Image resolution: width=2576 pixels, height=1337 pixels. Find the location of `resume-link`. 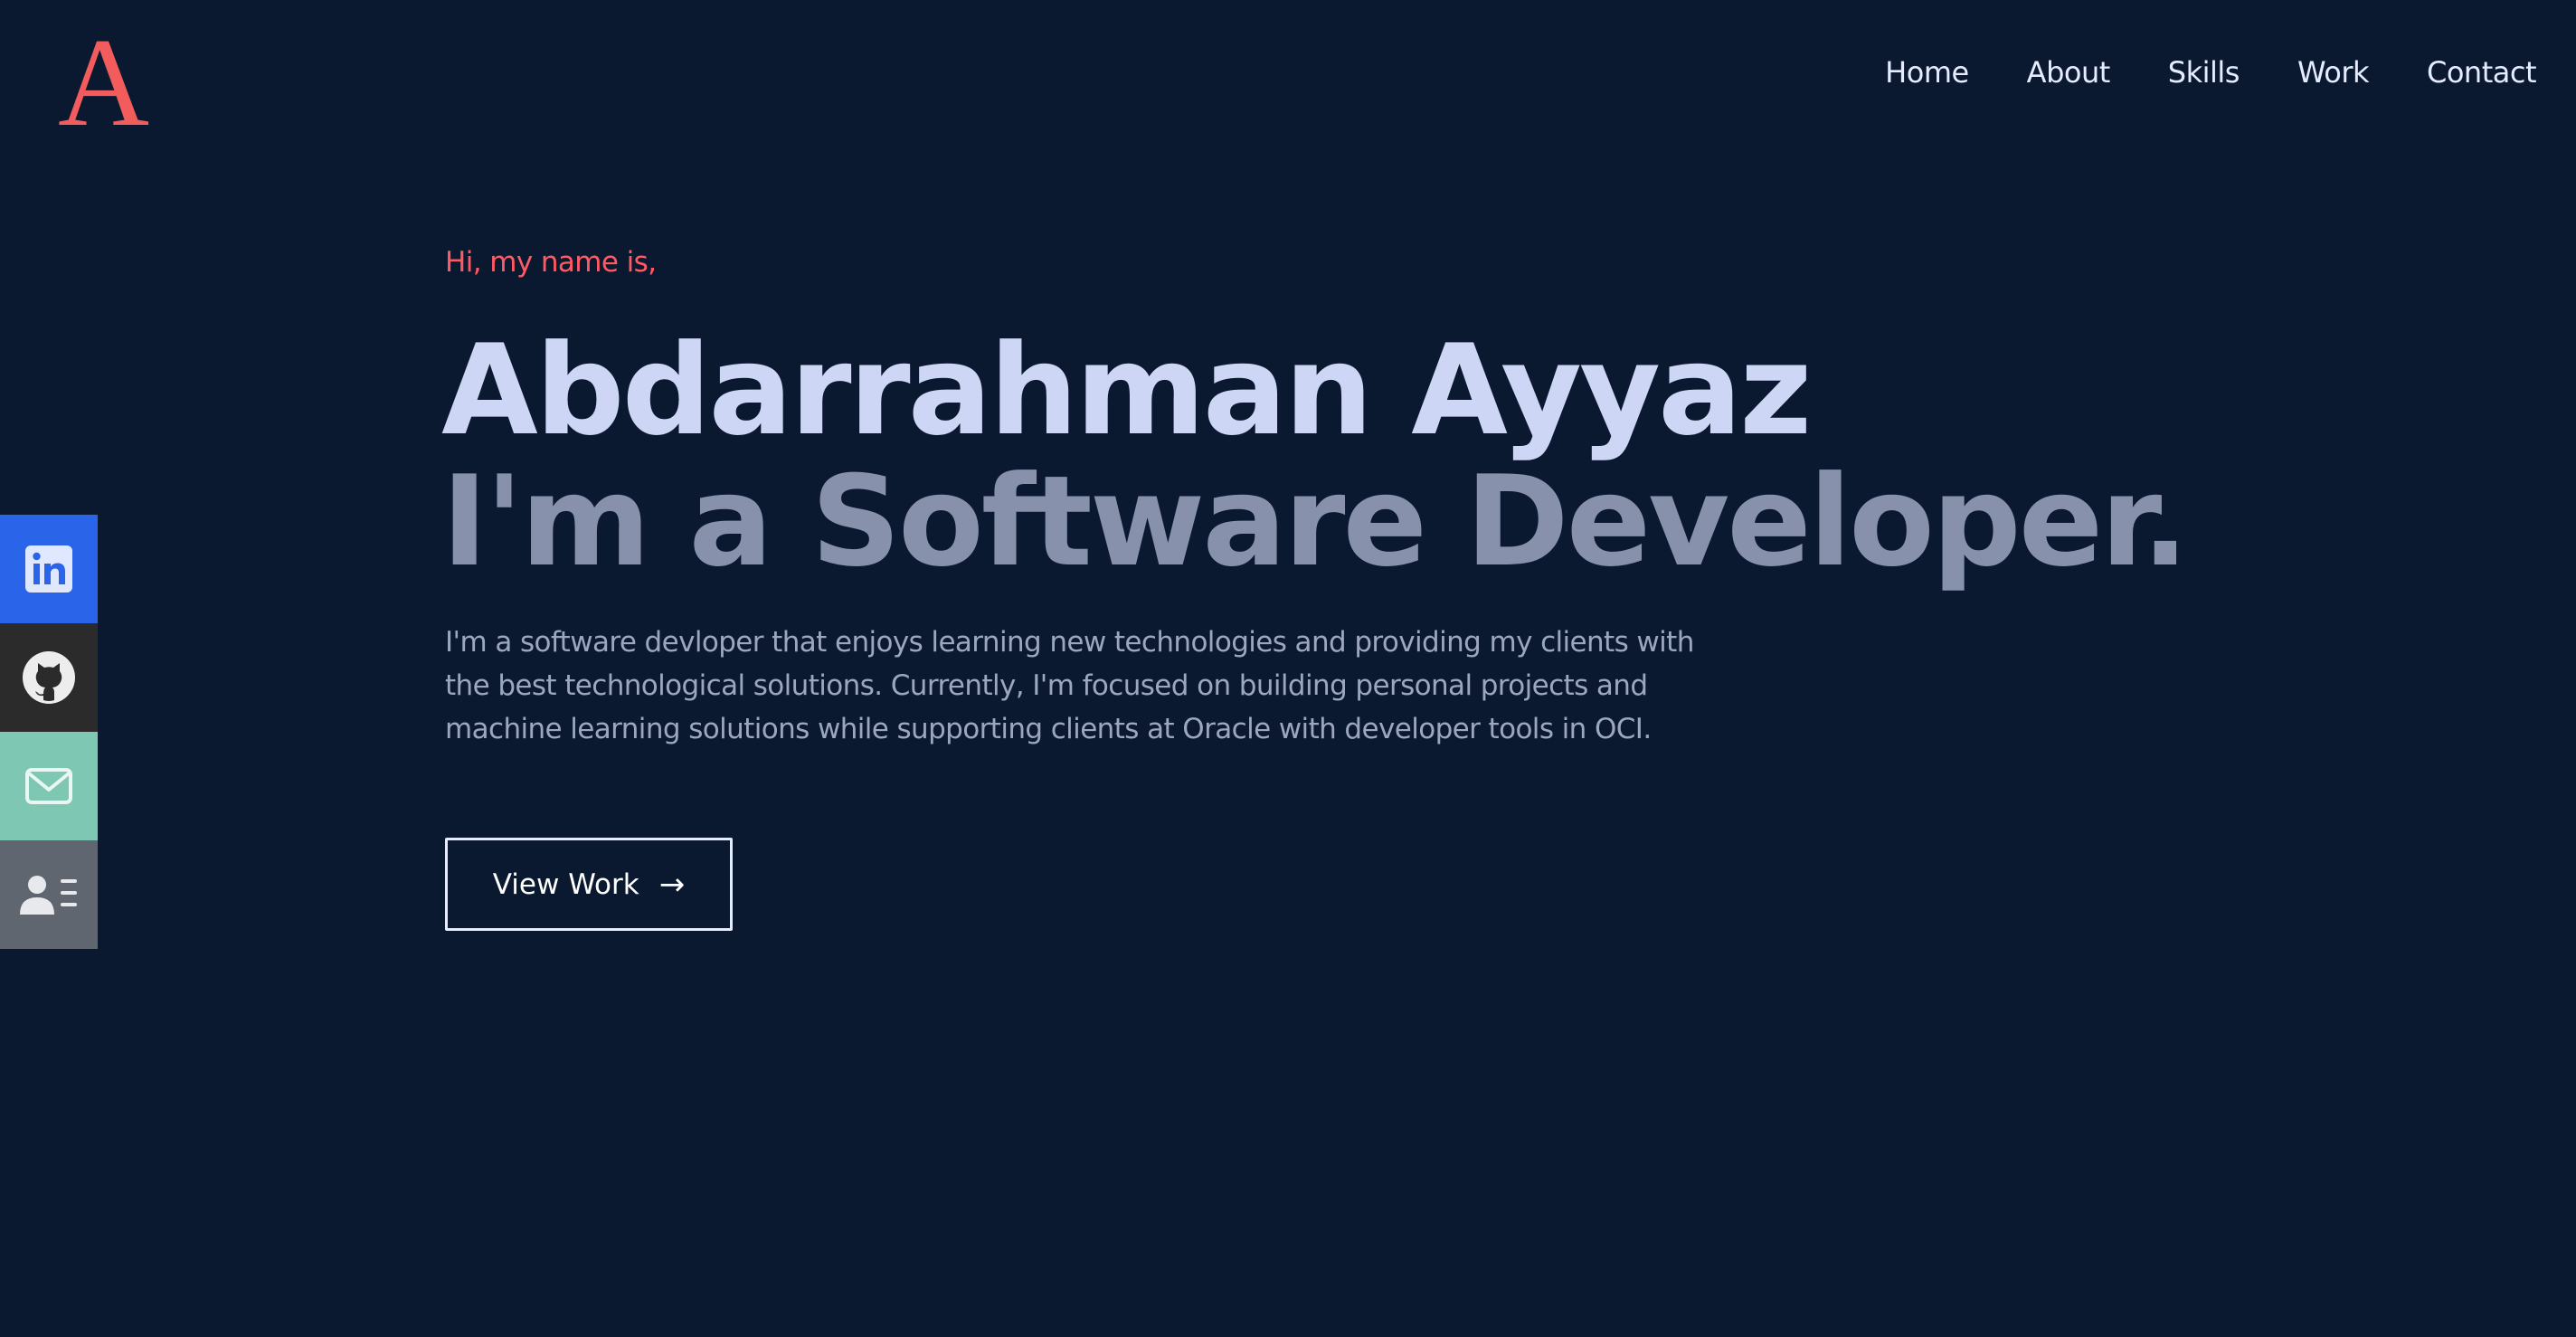

resume-link is located at coordinates (49, 894).